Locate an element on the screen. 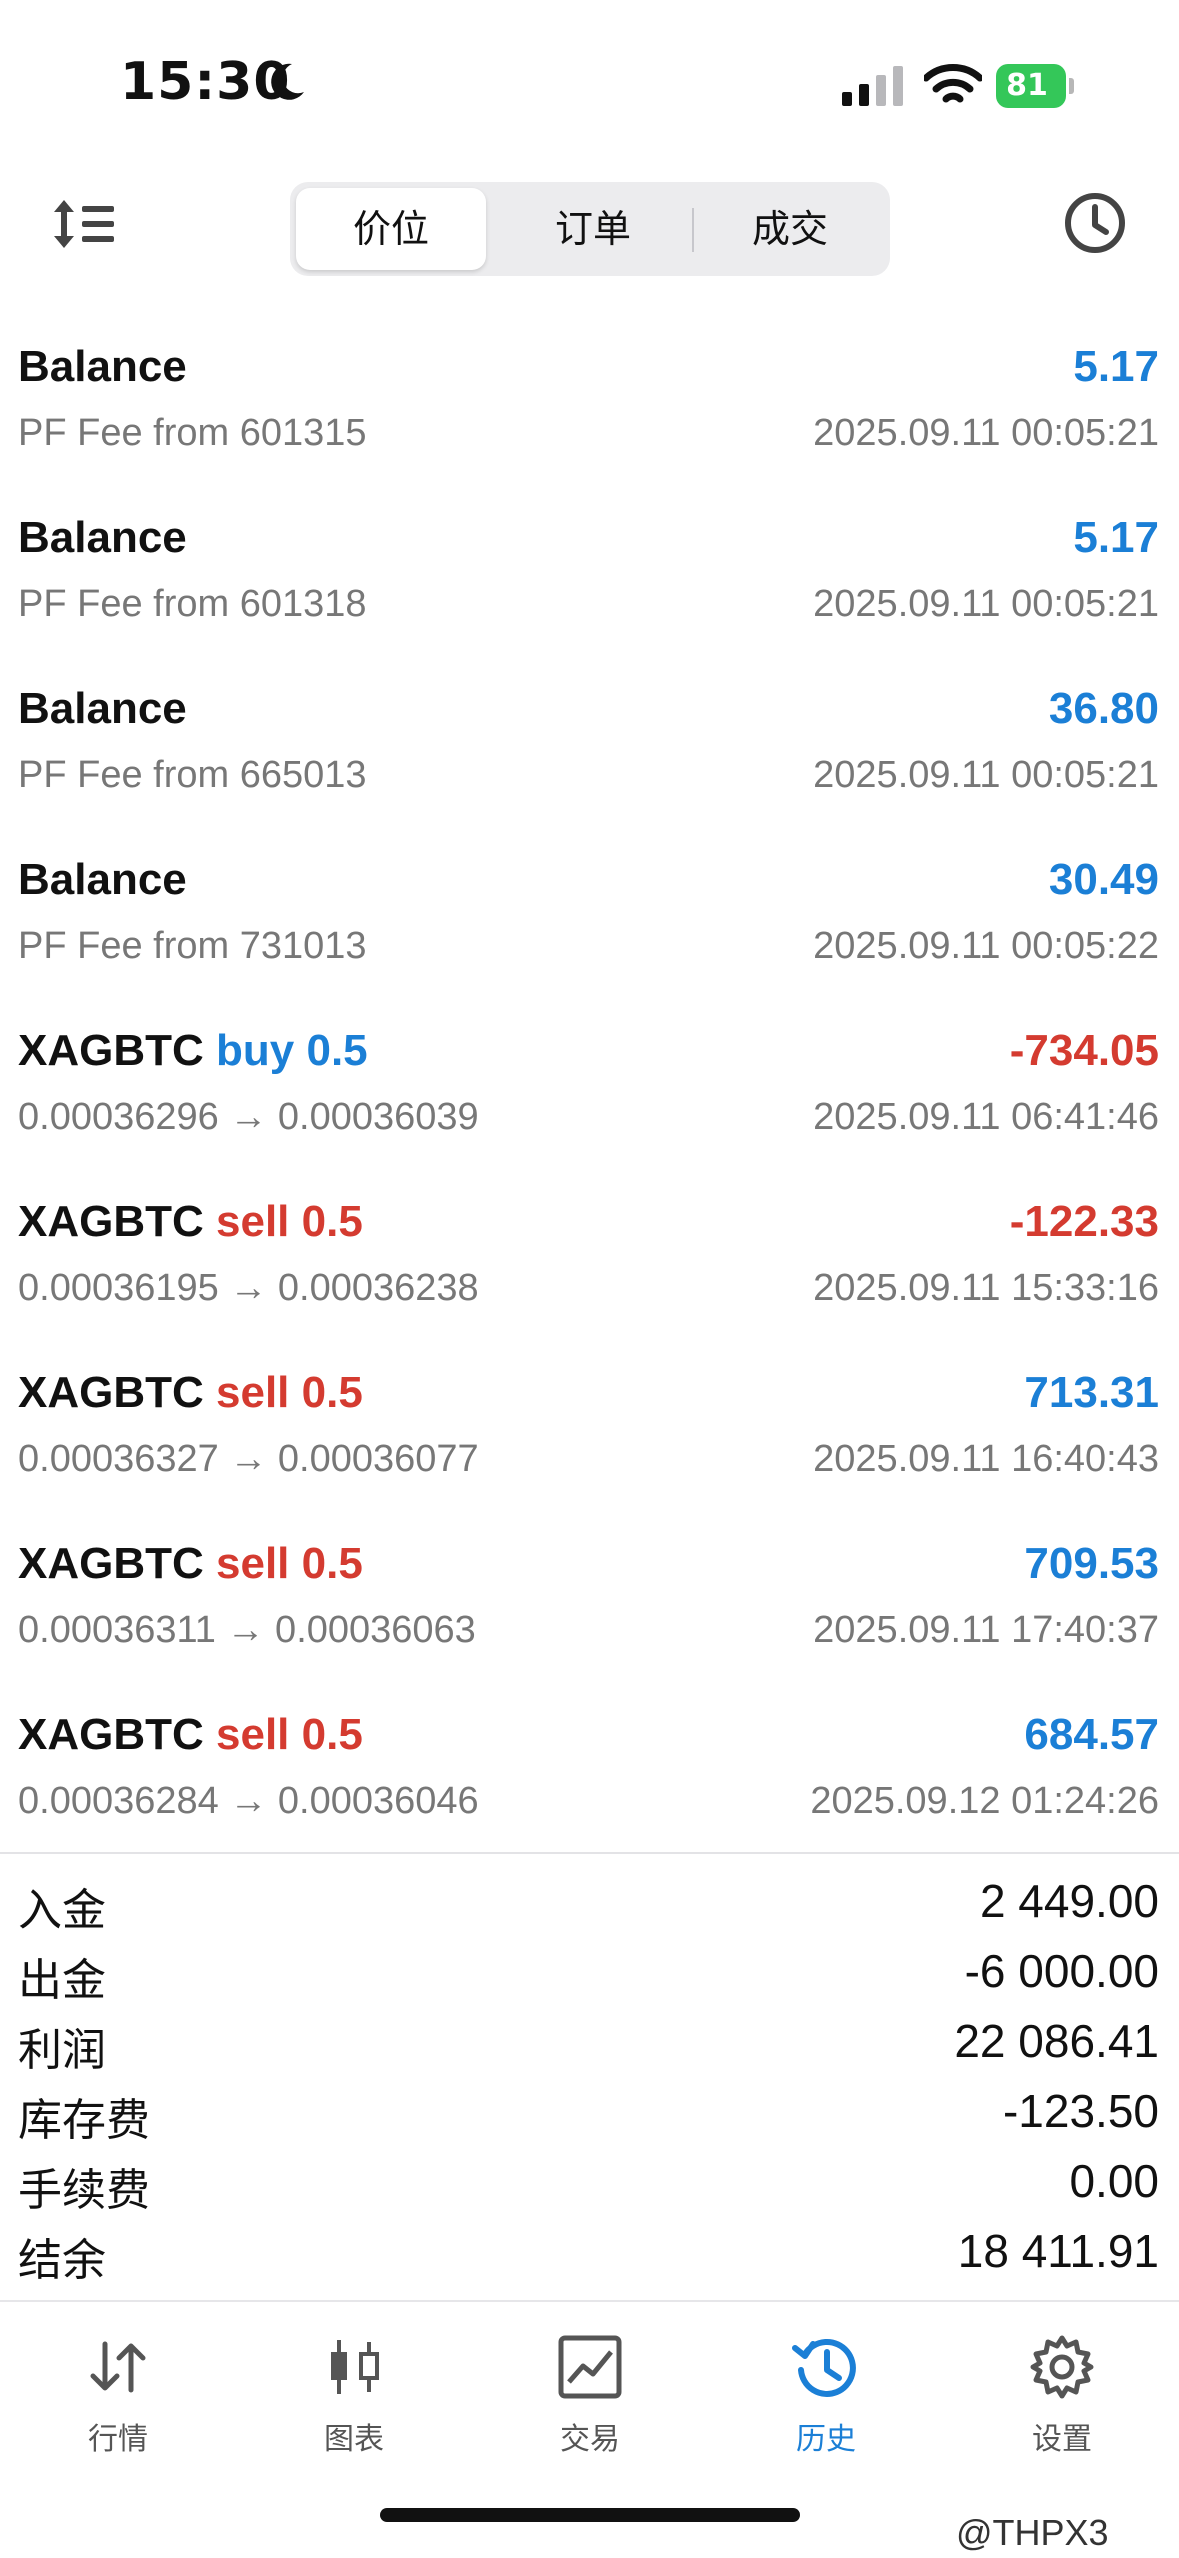 The width and height of the screenshot is (1179, 2558). wifi-icon is located at coordinates (953, 83).